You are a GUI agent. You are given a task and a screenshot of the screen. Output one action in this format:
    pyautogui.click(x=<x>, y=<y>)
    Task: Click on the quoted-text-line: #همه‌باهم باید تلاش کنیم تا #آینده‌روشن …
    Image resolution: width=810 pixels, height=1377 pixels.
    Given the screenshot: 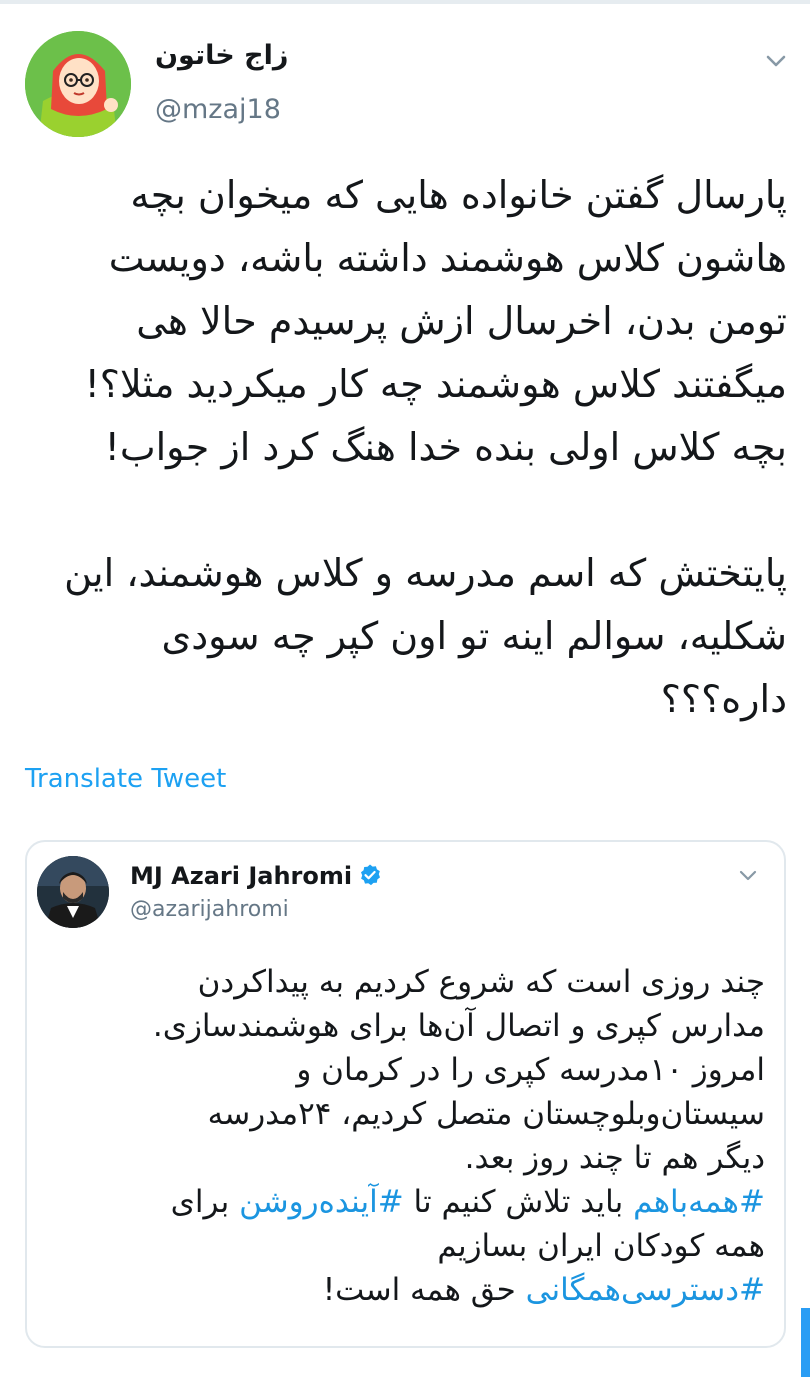 What is the action you would take?
    pyautogui.click(x=405, y=1202)
    